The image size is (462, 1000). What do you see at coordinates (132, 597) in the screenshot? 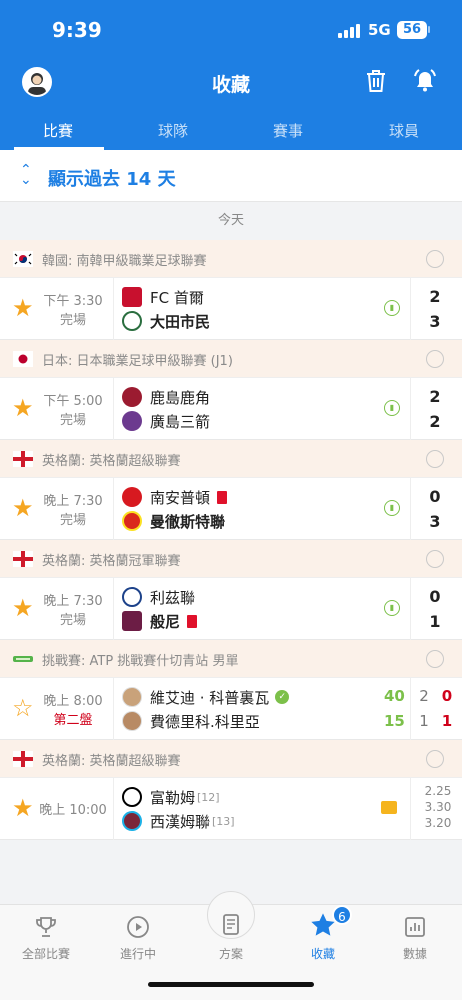
I see `leeds-logo-icon` at bounding box center [132, 597].